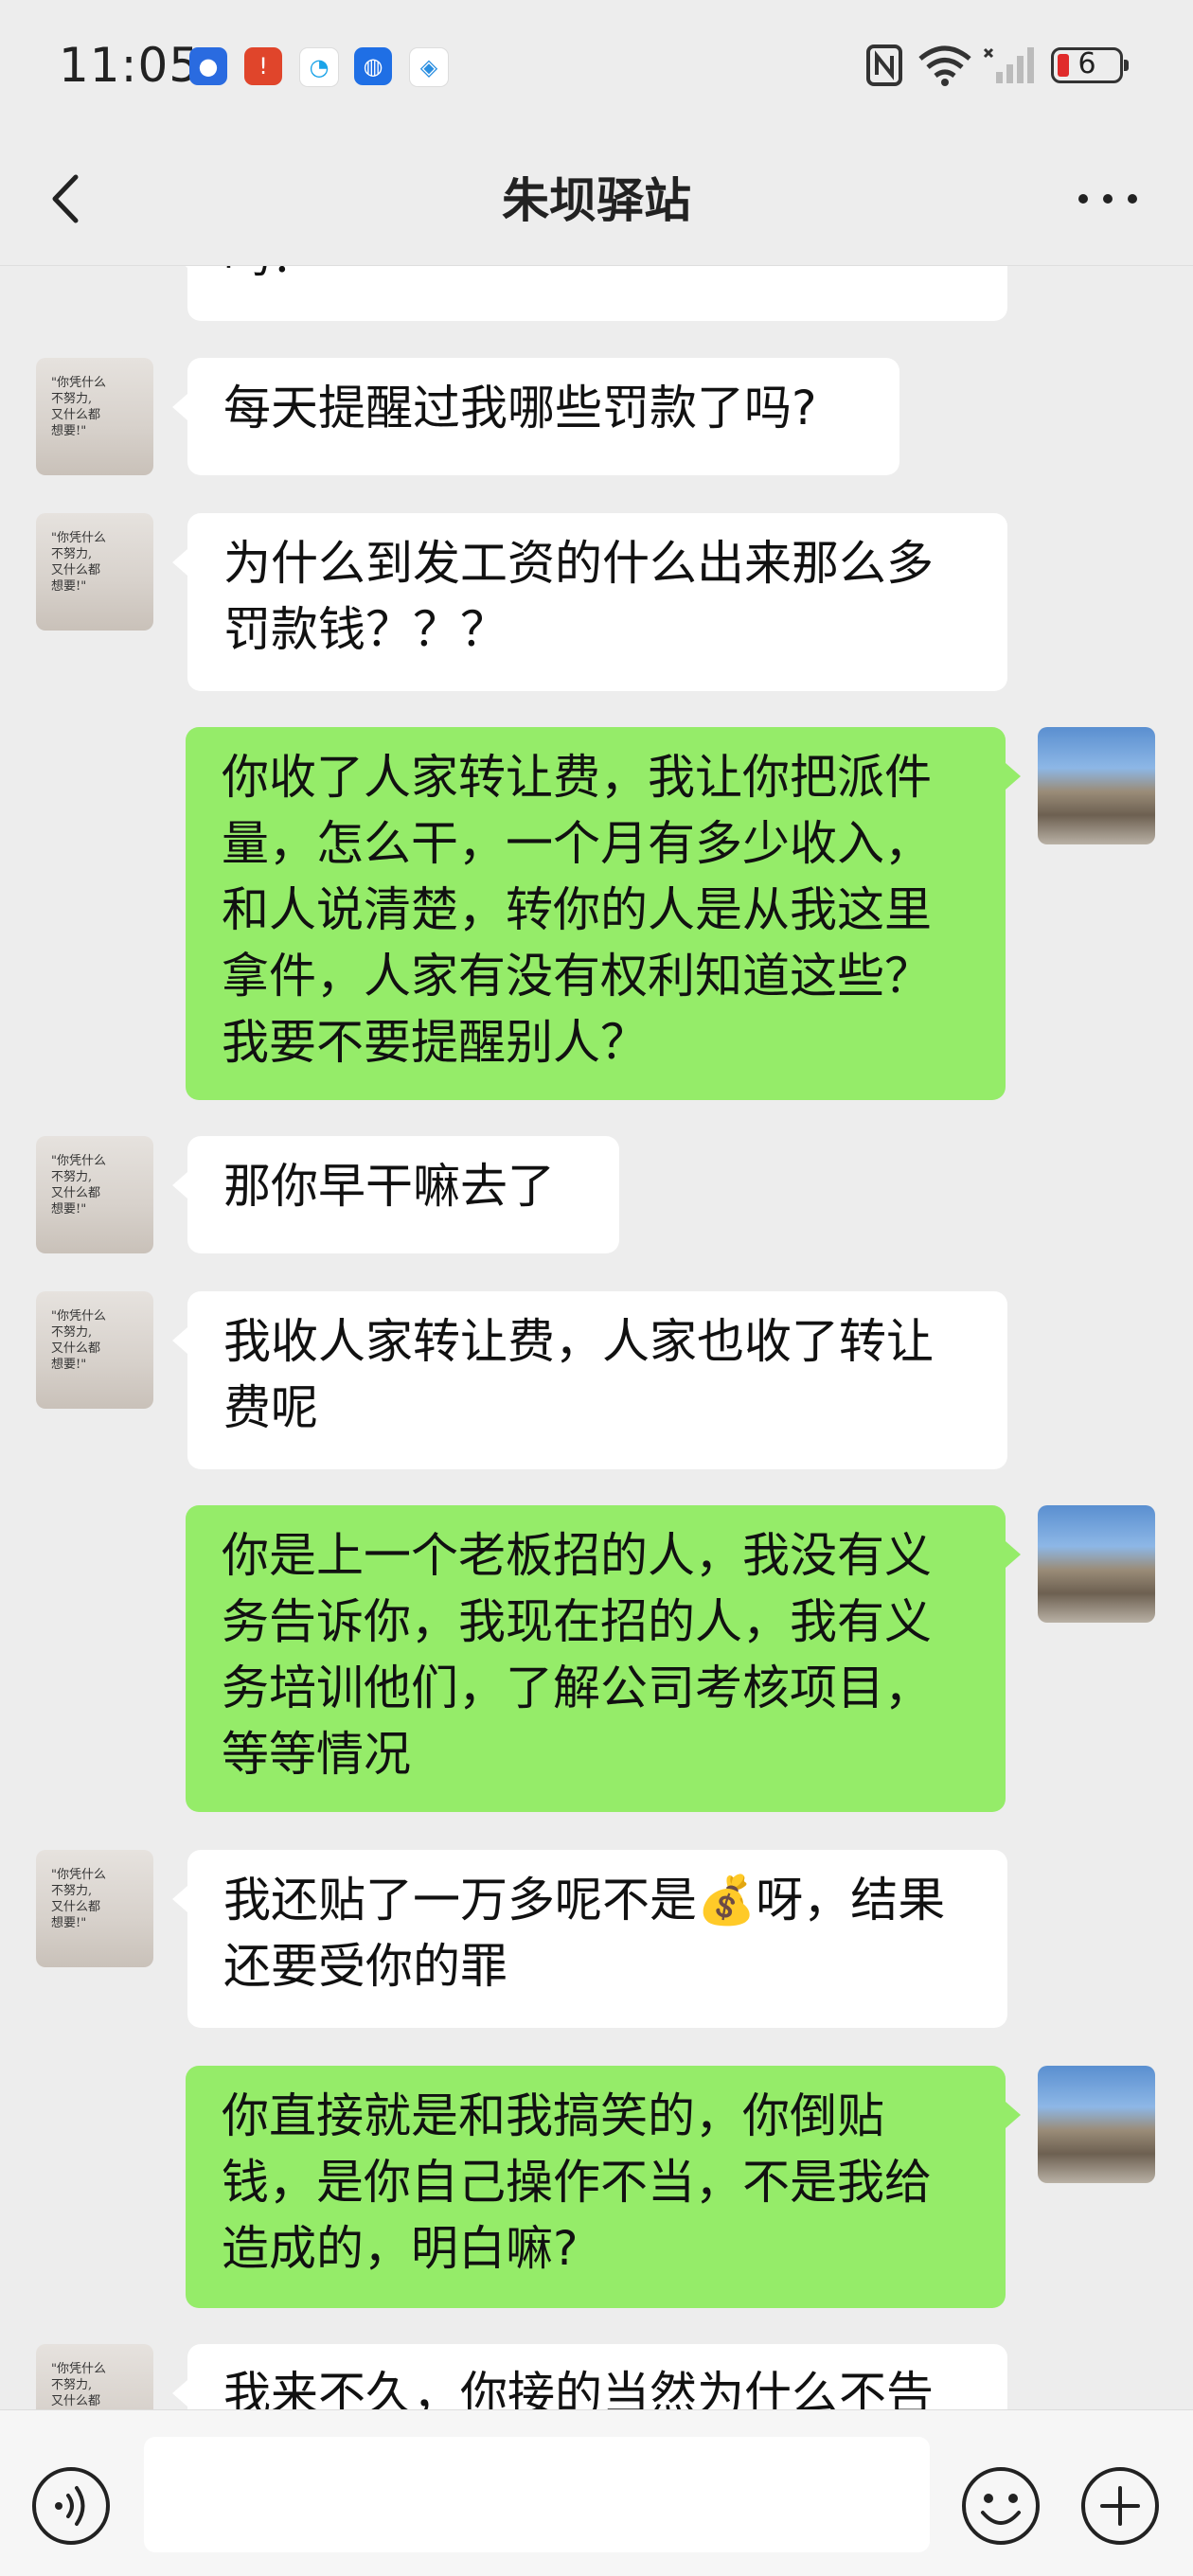 The image size is (1193, 2576). What do you see at coordinates (319, 67) in the screenshot?
I see `chat-icon: ◔` at bounding box center [319, 67].